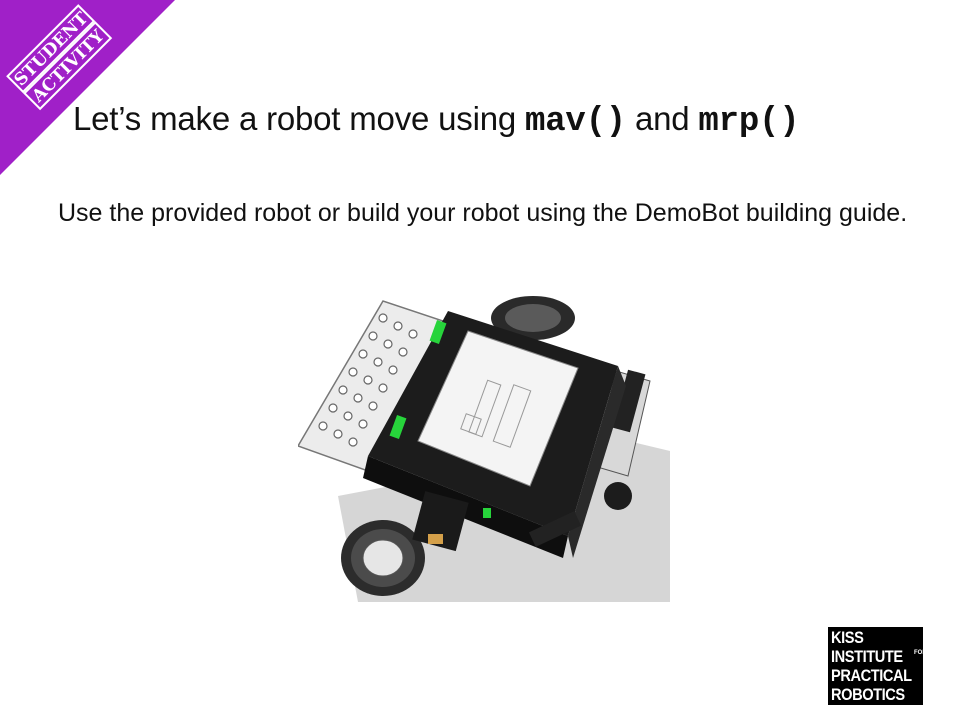 This screenshot has height=720, width=960. Describe the element at coordinates (868, 694) in the screenshot. I see `logo-line-robotics: ROBOTICS` at that location.